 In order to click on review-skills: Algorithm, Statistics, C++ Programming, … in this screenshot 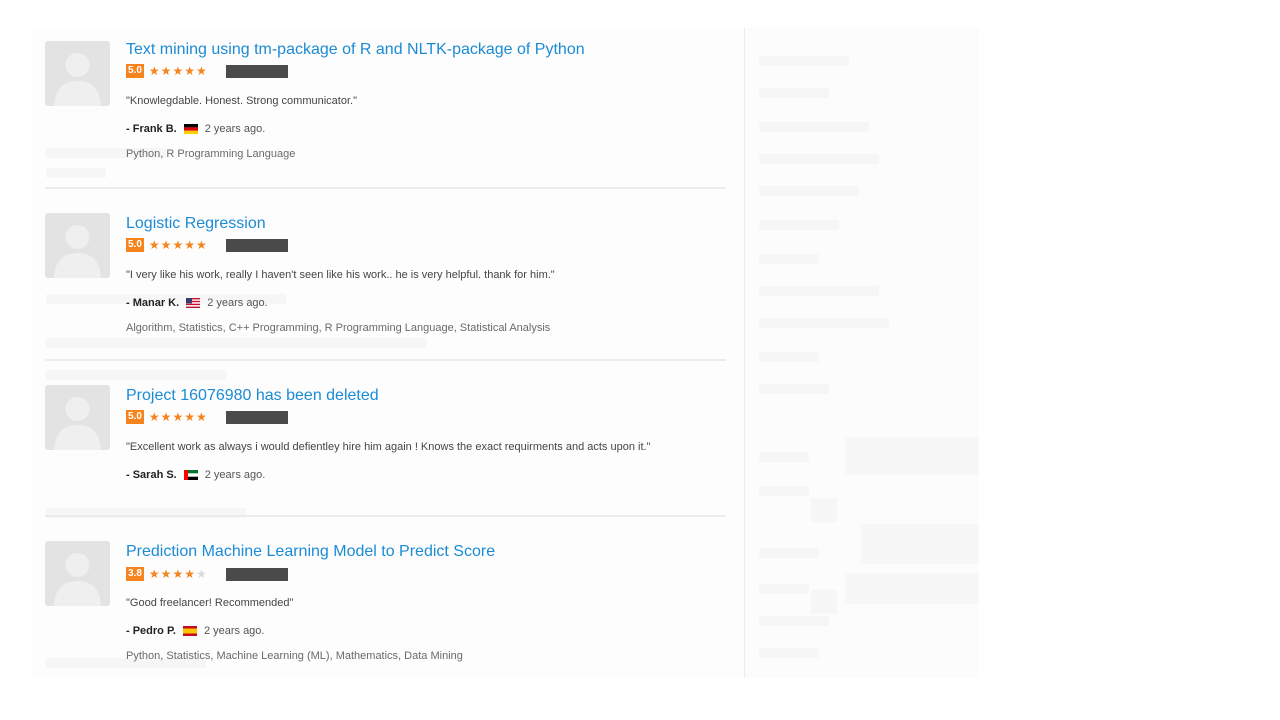, I will do `click(338, 328)`.